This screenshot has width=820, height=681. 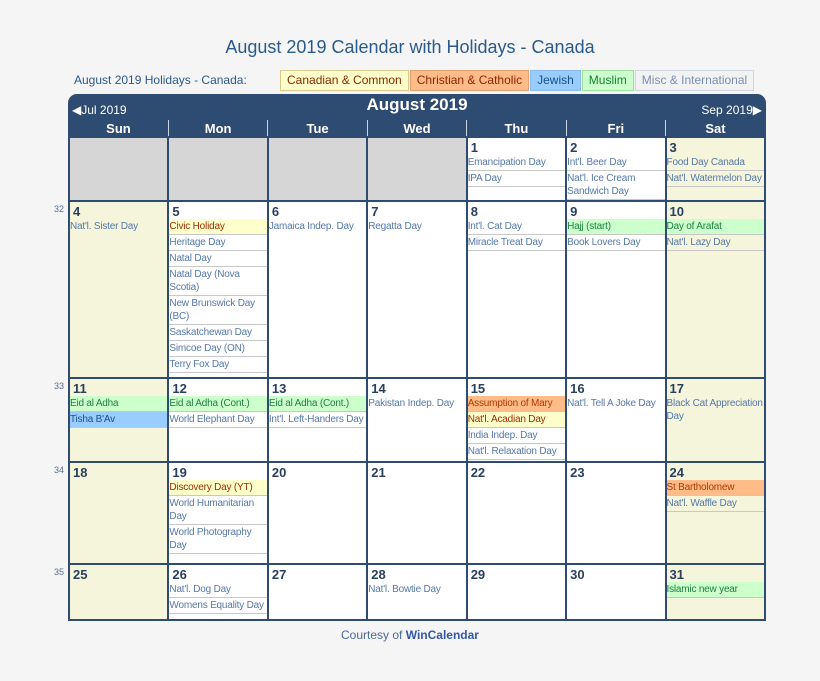 I want to click on day-cell: 27, so click(x=317, y=592).